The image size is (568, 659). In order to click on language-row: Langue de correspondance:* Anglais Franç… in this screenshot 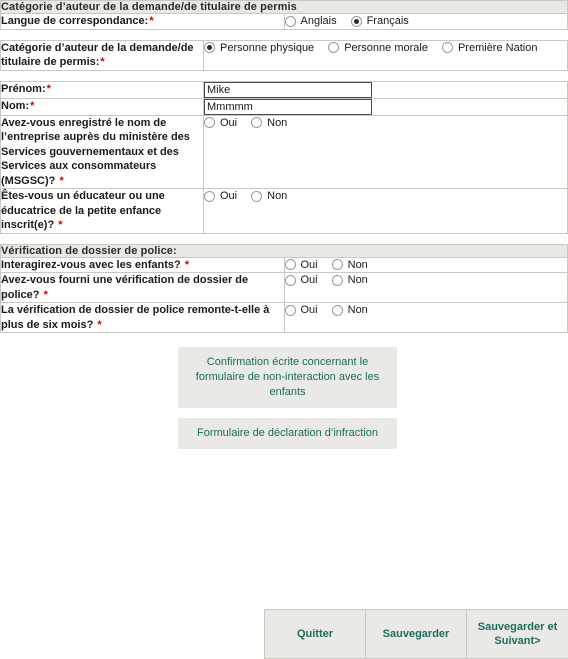, I will do `click(284, 21)`.